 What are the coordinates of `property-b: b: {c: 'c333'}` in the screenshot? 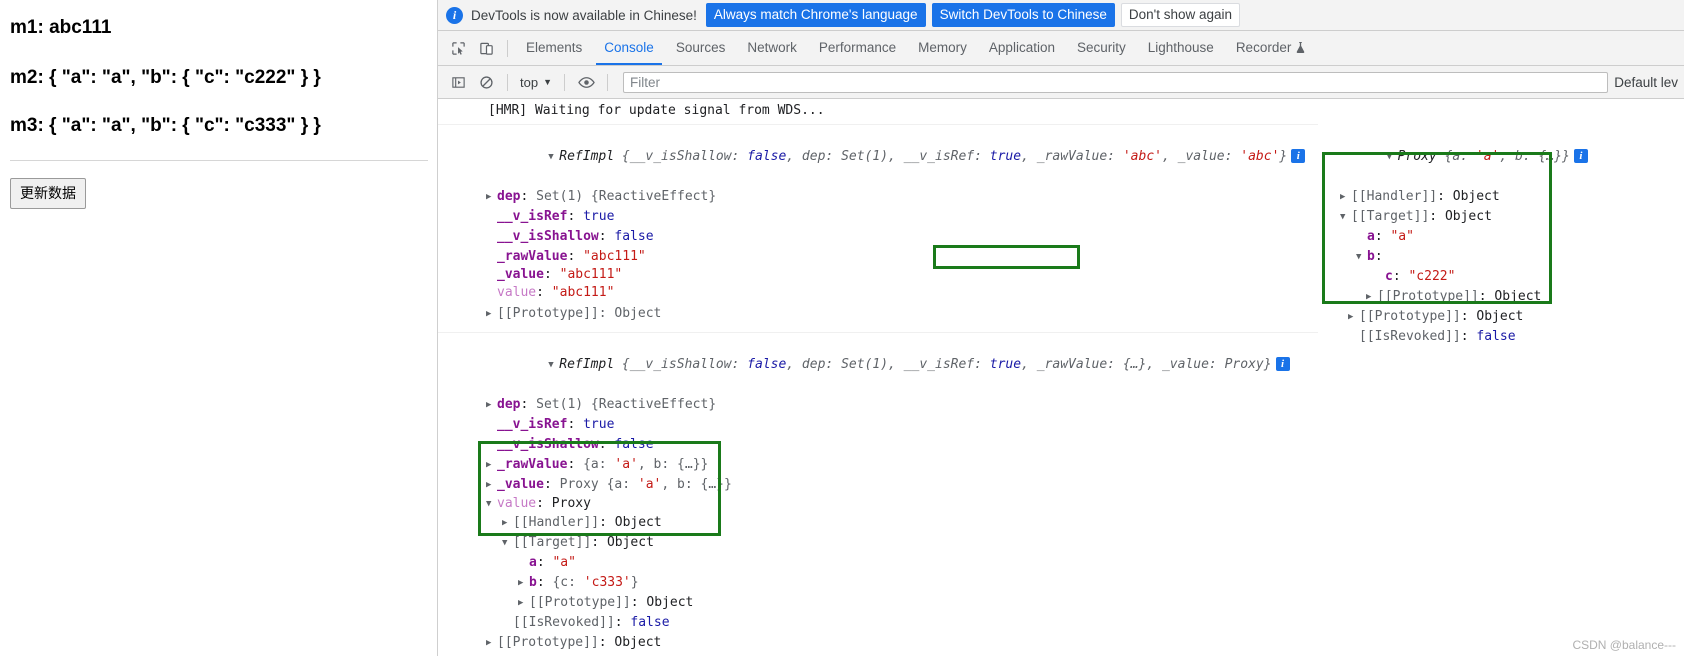 It's located at (878, 583).